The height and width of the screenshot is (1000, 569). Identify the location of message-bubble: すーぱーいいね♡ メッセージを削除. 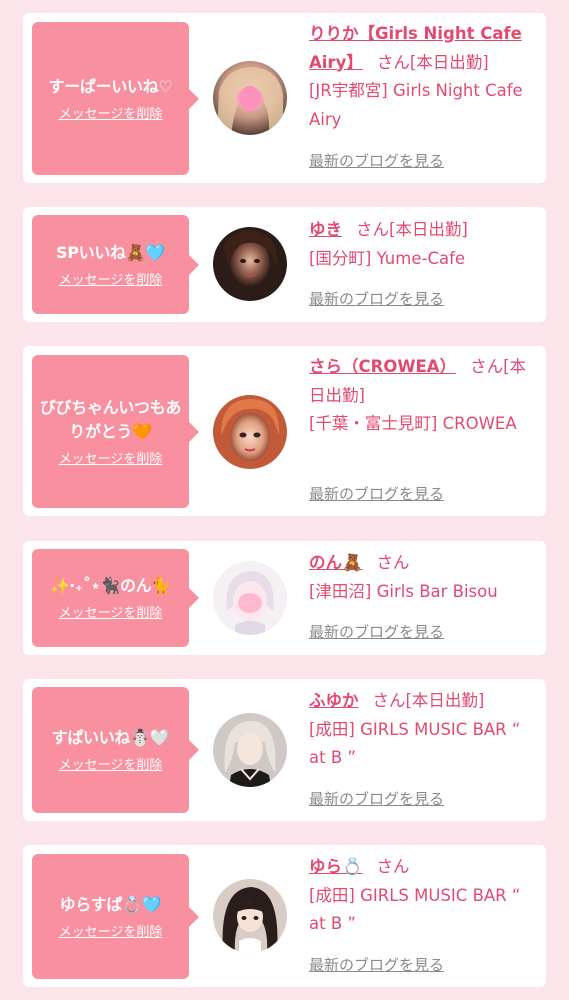
(115, 98).